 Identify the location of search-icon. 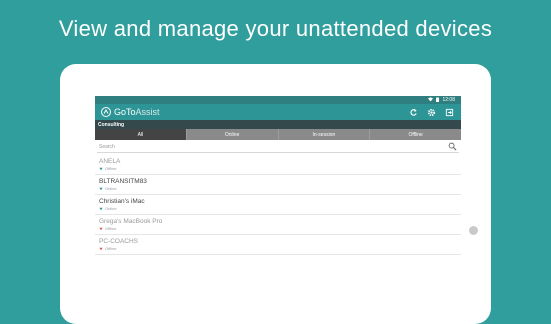
(452, 146).